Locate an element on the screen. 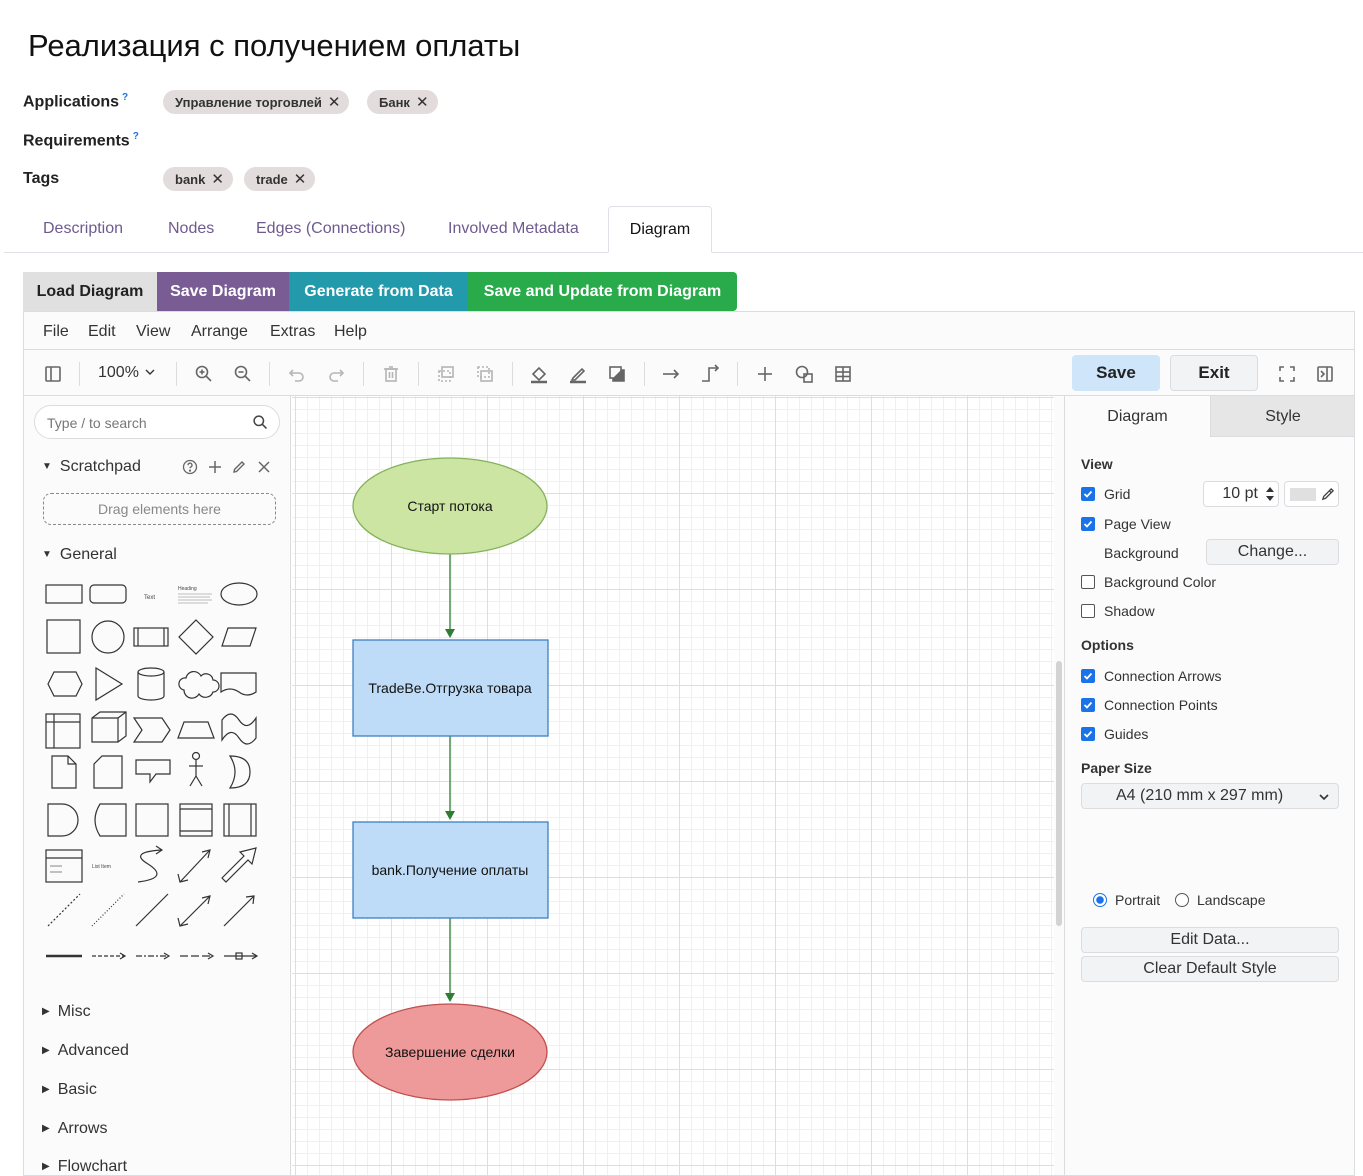  edge-payment-to-end is located at coordinates (450, 960).